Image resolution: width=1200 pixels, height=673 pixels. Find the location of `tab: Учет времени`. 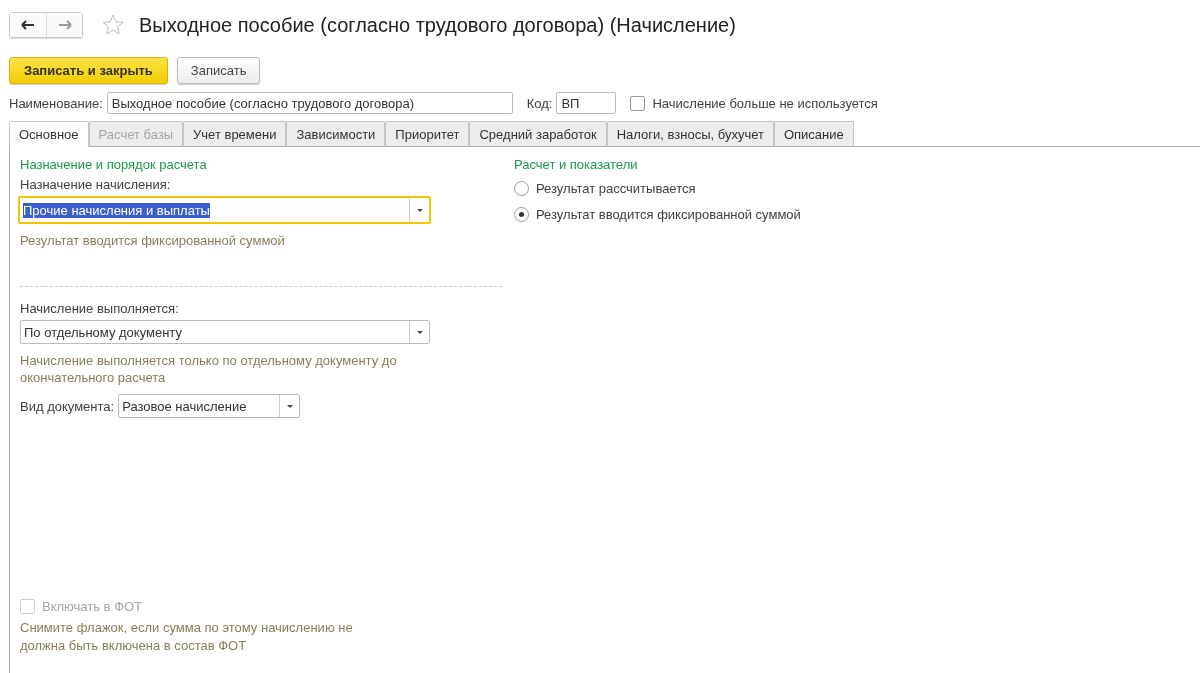

tab: Учет времени is located at coordinates (235, 134).